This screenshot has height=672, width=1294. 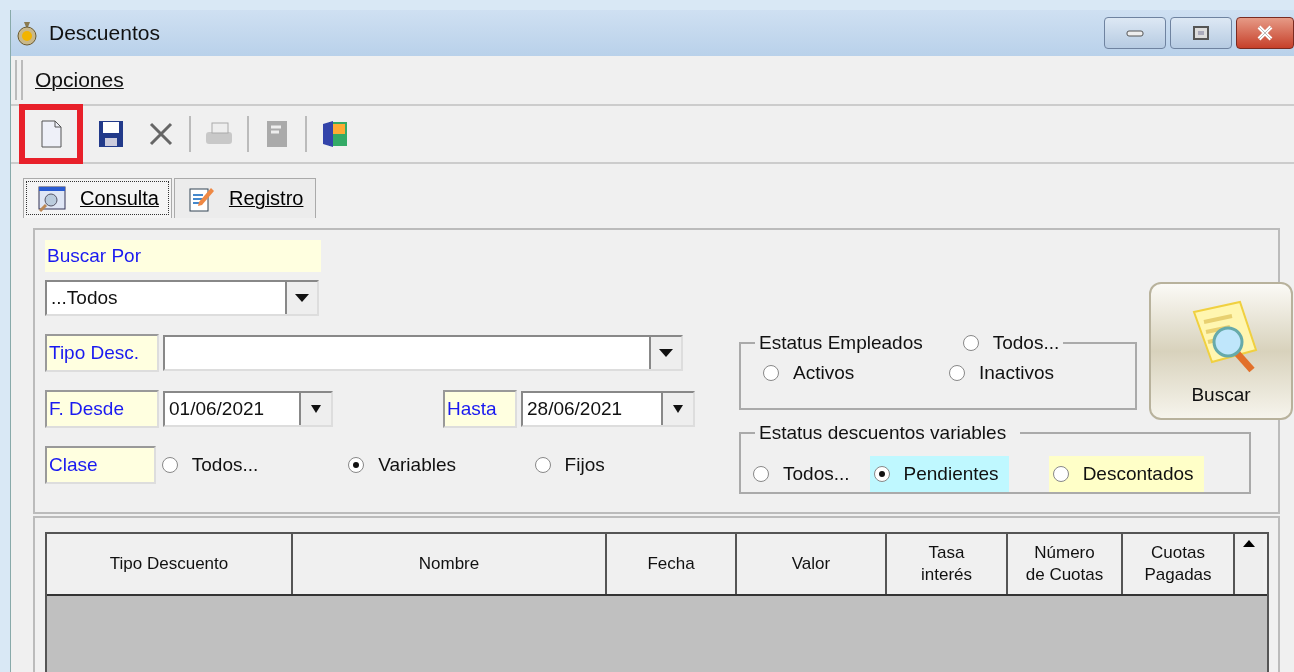 I want to click on close-icon, so click(x=1265, y=33).